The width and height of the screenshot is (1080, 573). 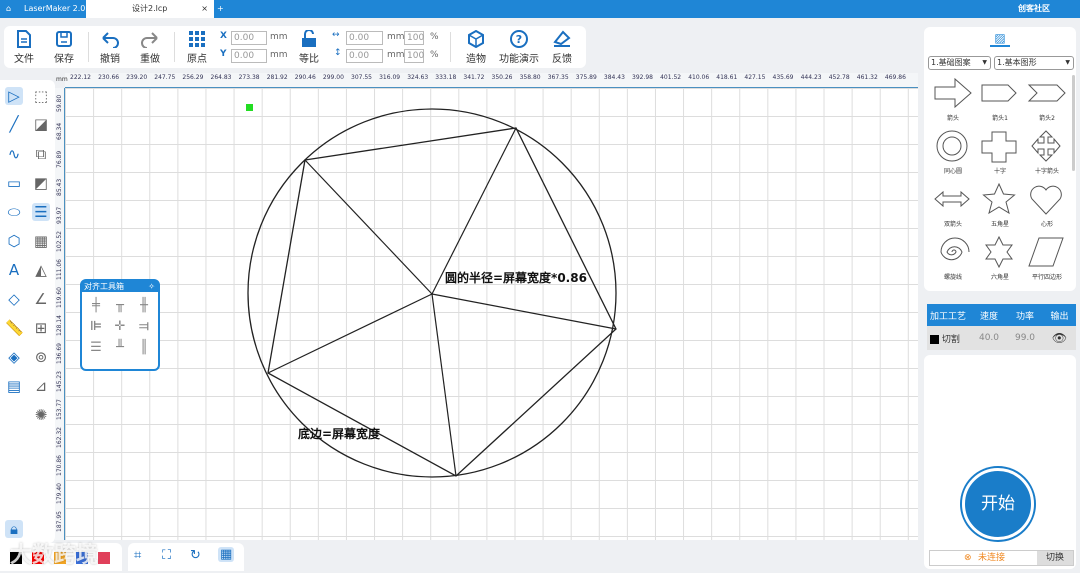 What do you see at coordinates (783, 77) in the screenshot?
I see `ruler-tick-label: 435.69` at bounding box center [783, 77].